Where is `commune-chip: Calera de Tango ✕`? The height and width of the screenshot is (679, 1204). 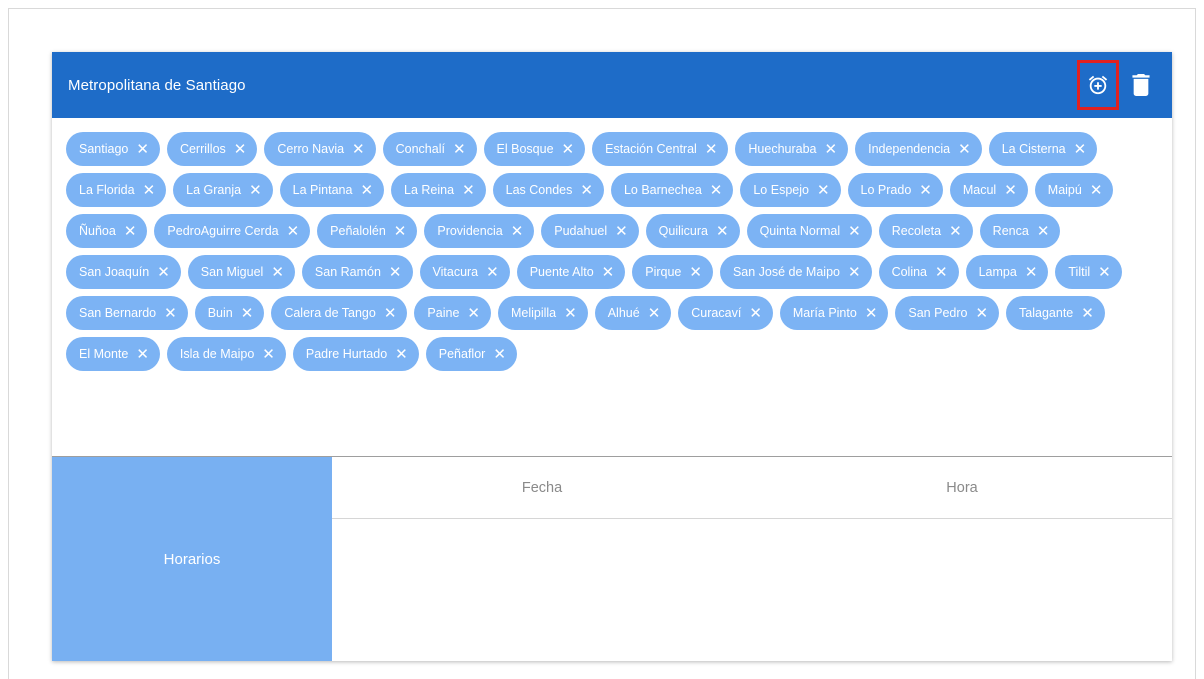
commune-chip: Calera de Tango ✕ is located at coordinates (339, 313).